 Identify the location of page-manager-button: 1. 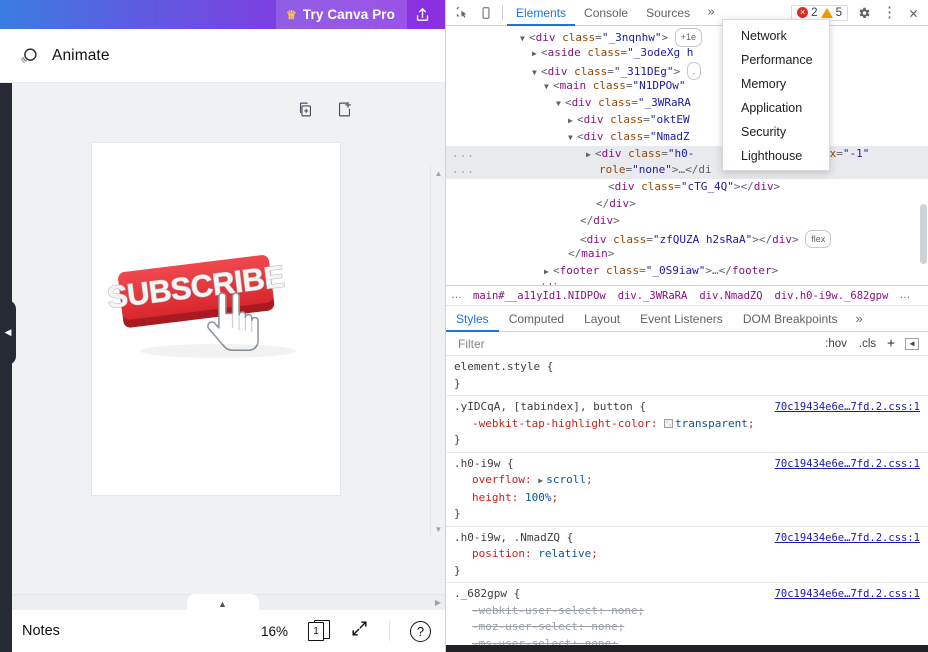
(319, 631).